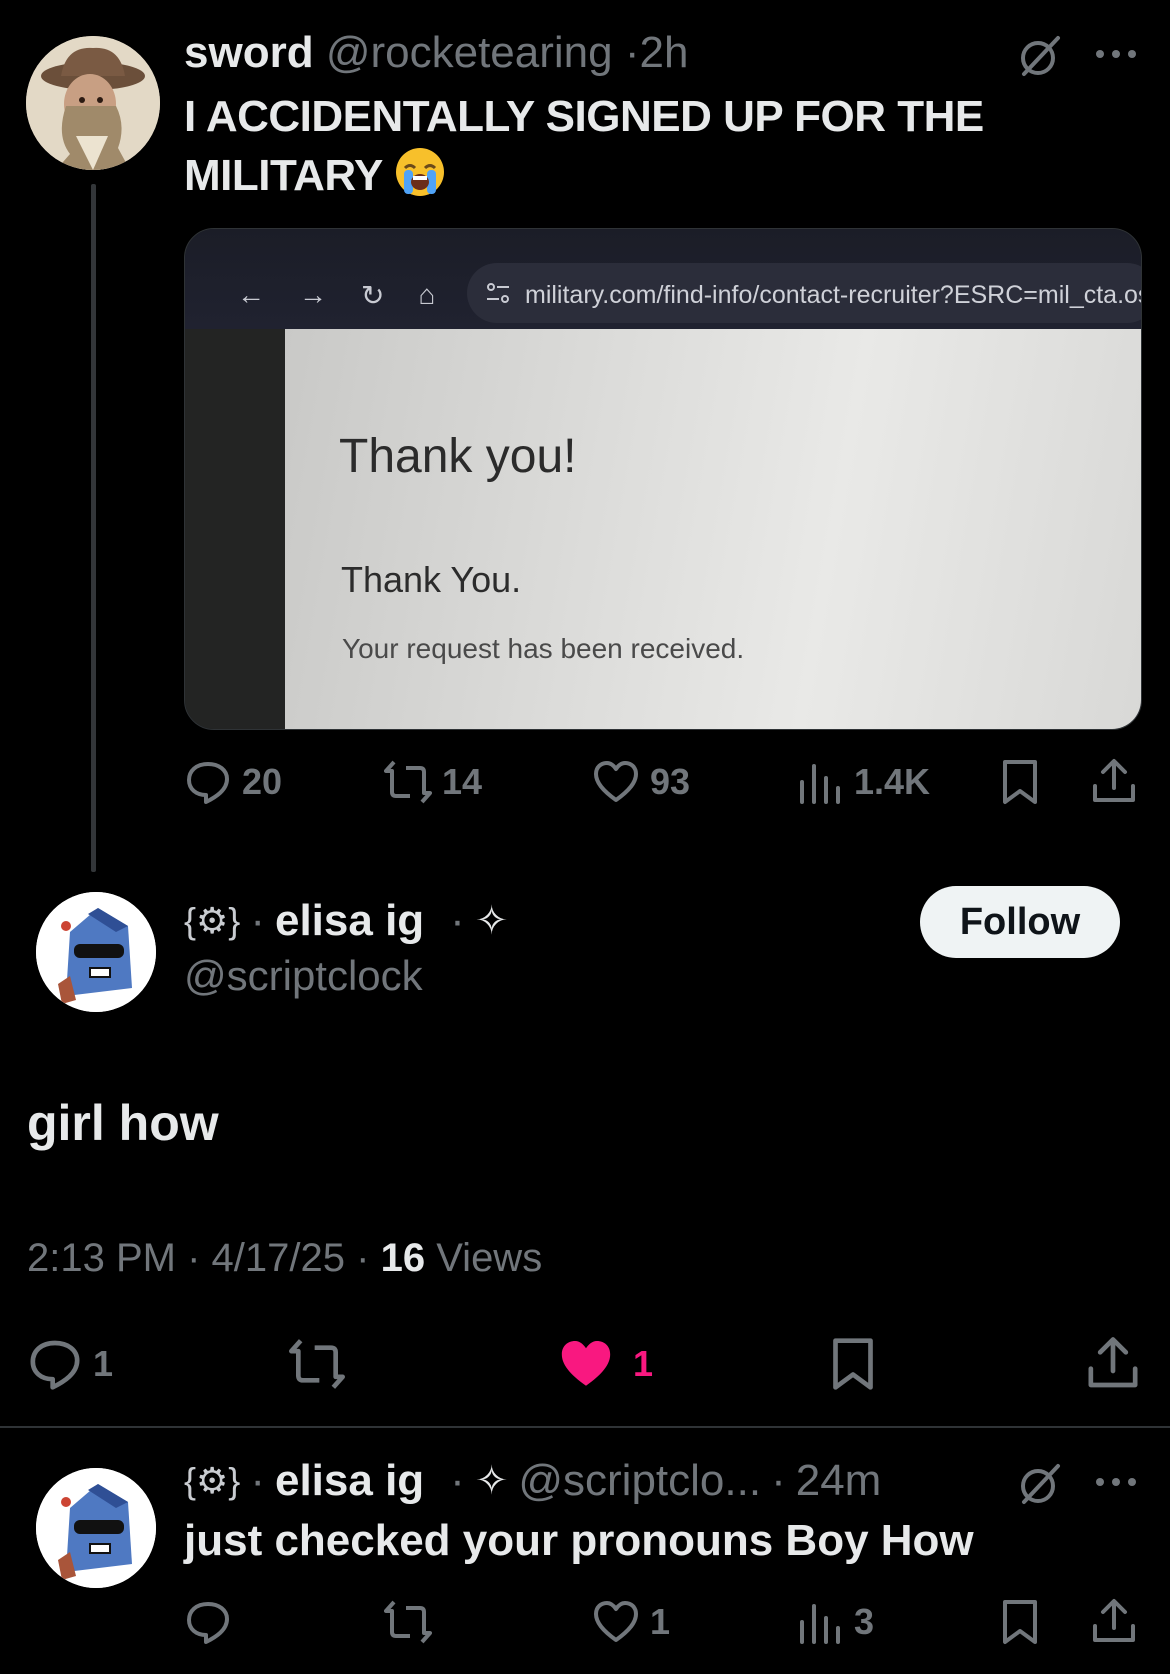 The width and height of the screenshot is (1170, 1674). What do you see at coordinates (892, 781) in the screenshot?
I see `view-count: 1.4K` at bounding box center [892, 781].